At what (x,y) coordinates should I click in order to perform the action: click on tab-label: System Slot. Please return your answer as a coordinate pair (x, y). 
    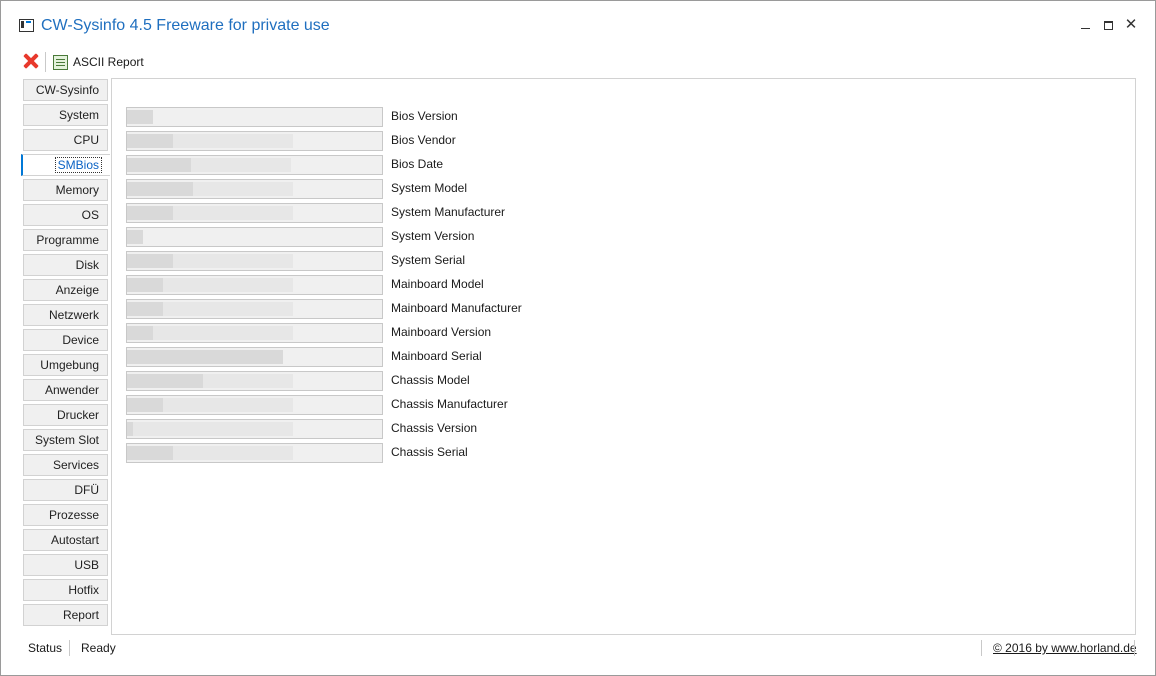
    Looking at the image, I should click on (66, 440).